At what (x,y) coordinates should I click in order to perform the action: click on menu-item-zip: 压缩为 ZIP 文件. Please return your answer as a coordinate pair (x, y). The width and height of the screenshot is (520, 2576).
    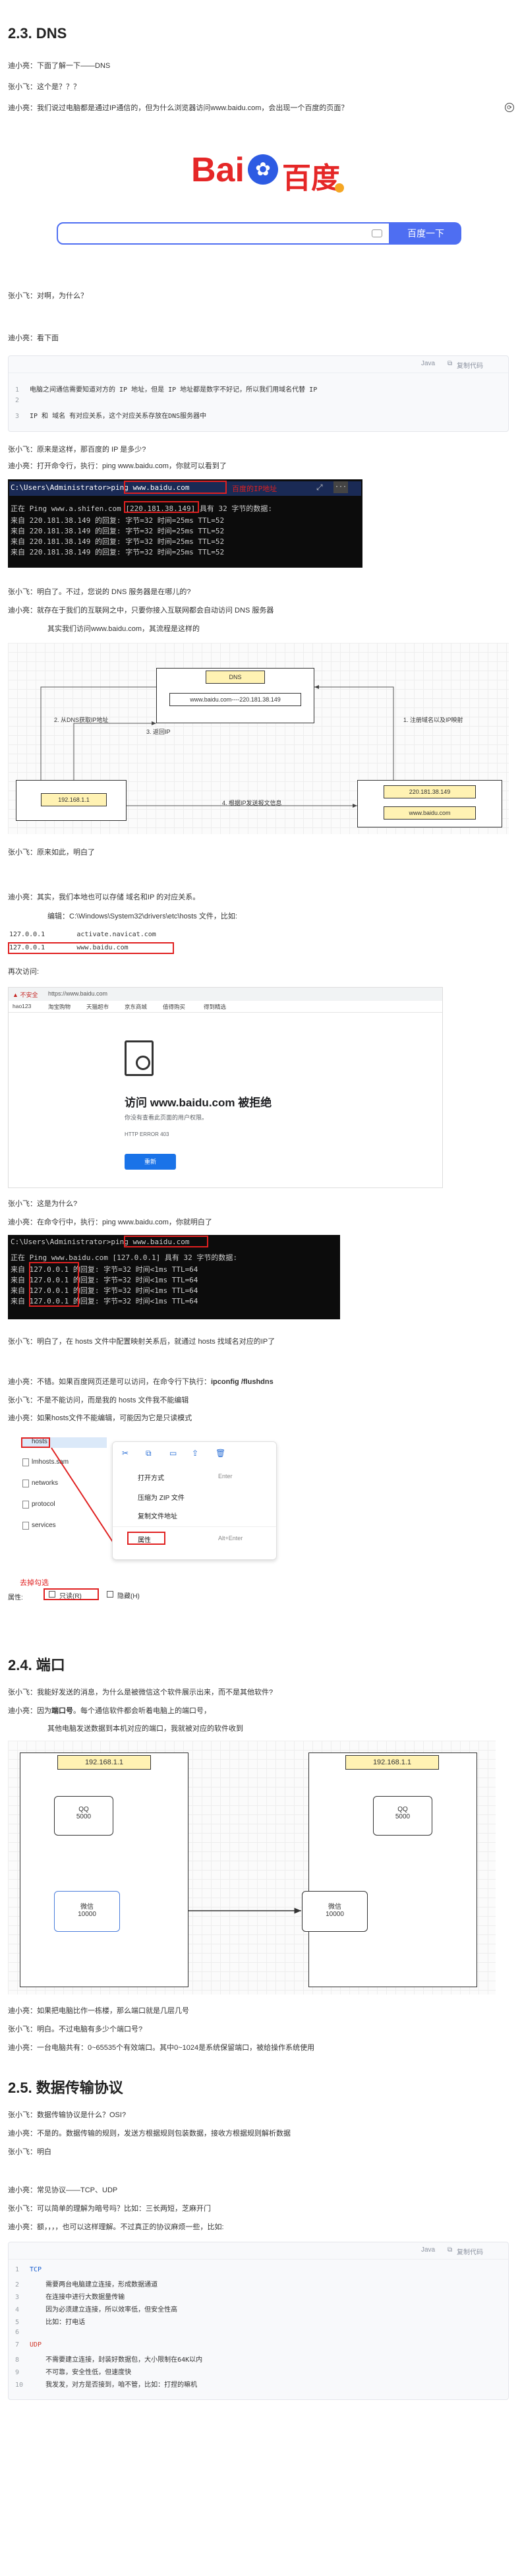
    Looking at the image, I should click on (161, 1497).